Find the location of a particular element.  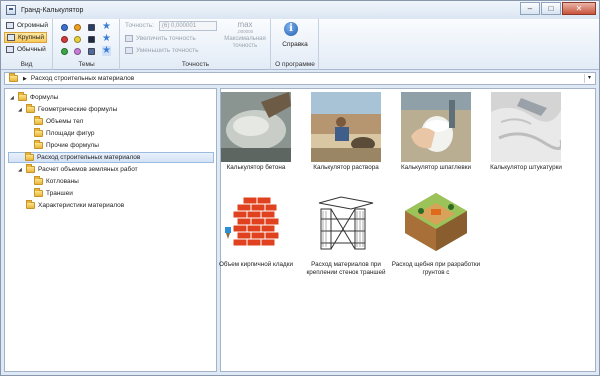

tree-item-shape-areas: Площади фигур is located at coordinates (64, 133).